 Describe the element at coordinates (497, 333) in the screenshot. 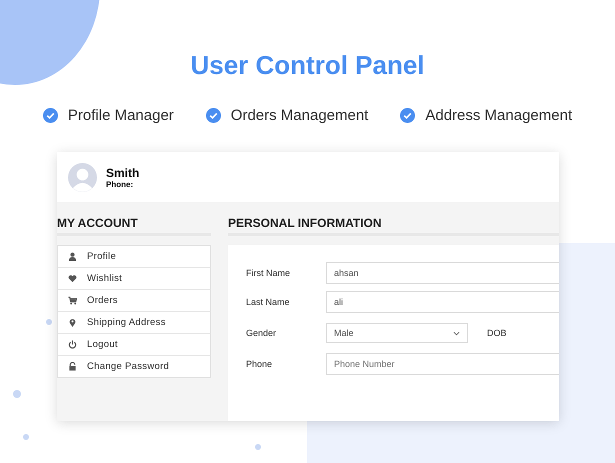

I see `field-label: DOB` at that location.